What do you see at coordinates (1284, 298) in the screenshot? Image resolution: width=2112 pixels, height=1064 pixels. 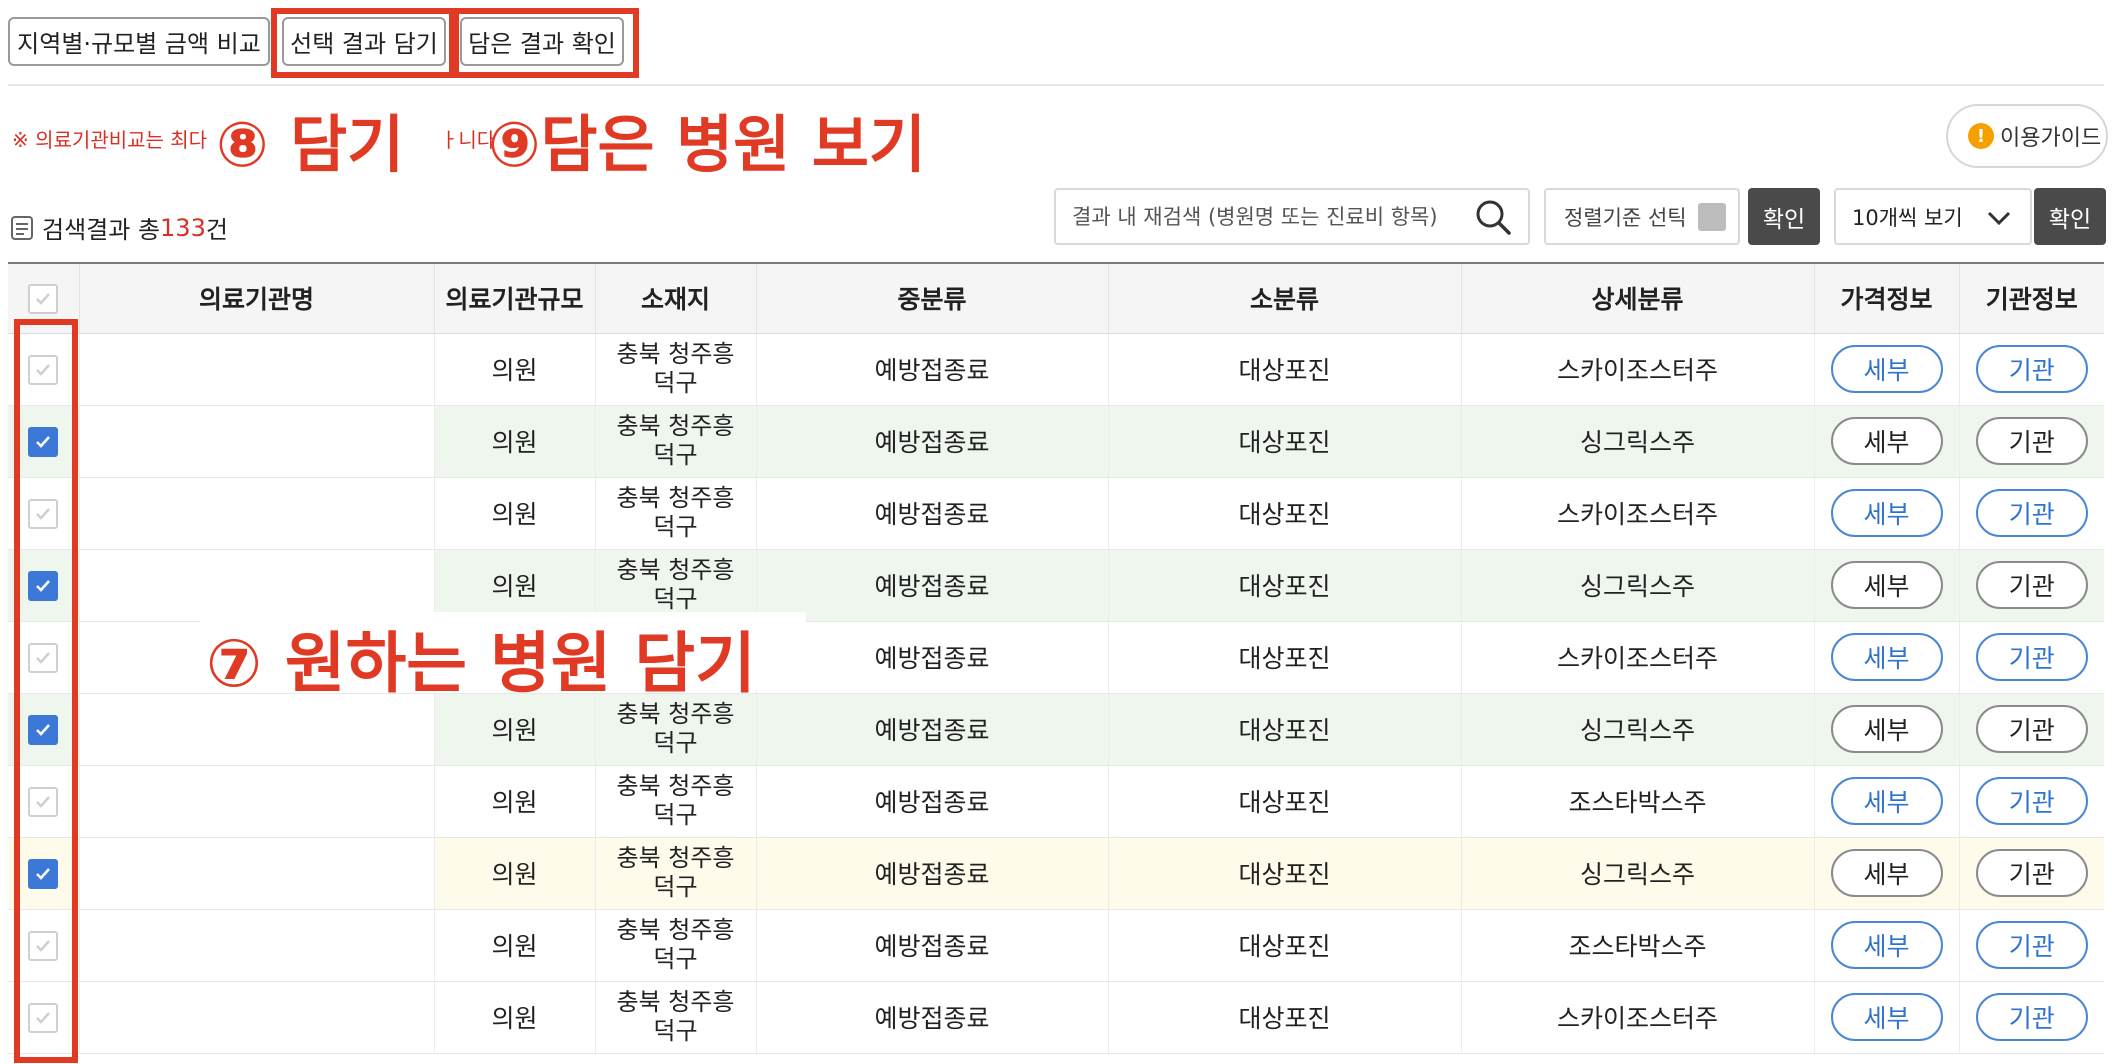 I see `header-sub-category: 소분류` at bounding box center [1284, 298].